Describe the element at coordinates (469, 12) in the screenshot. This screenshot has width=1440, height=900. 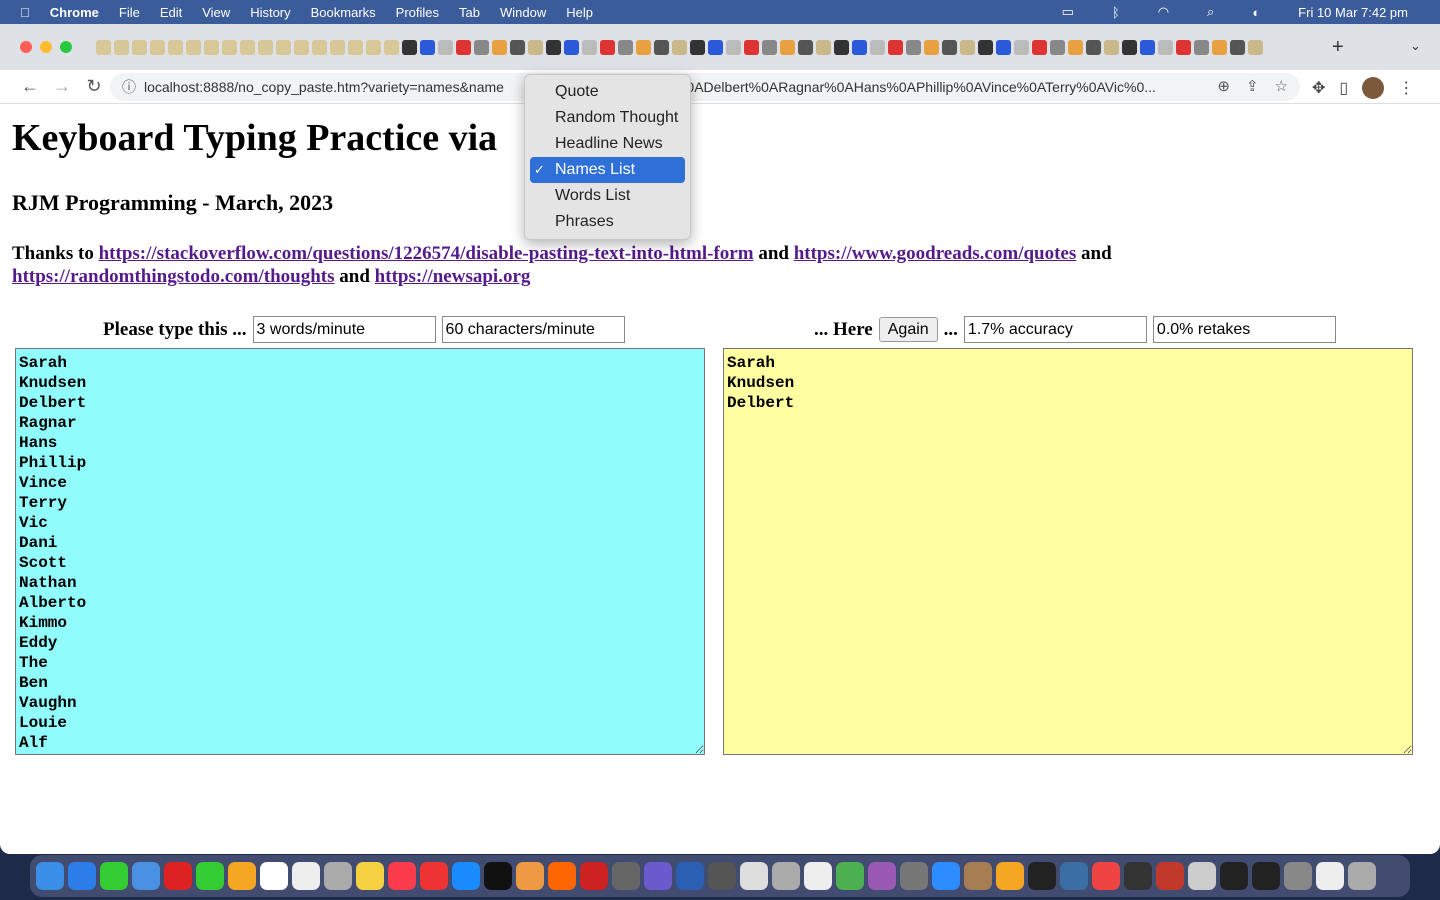
I see `menu-tab: Tab` at that location.